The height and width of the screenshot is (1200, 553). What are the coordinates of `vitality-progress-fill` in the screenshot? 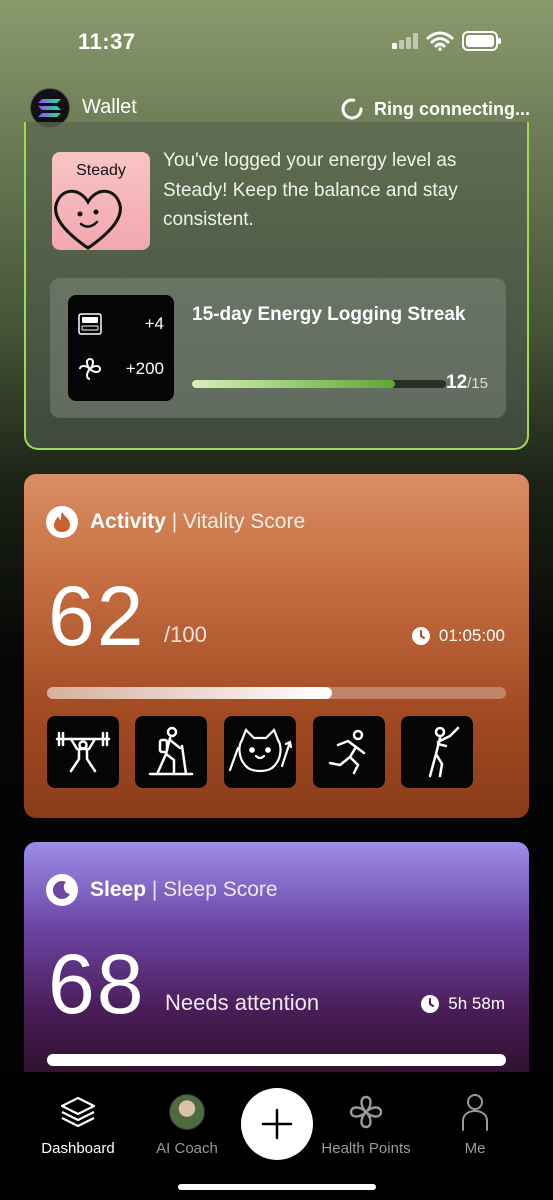 It's located at (189, 693).